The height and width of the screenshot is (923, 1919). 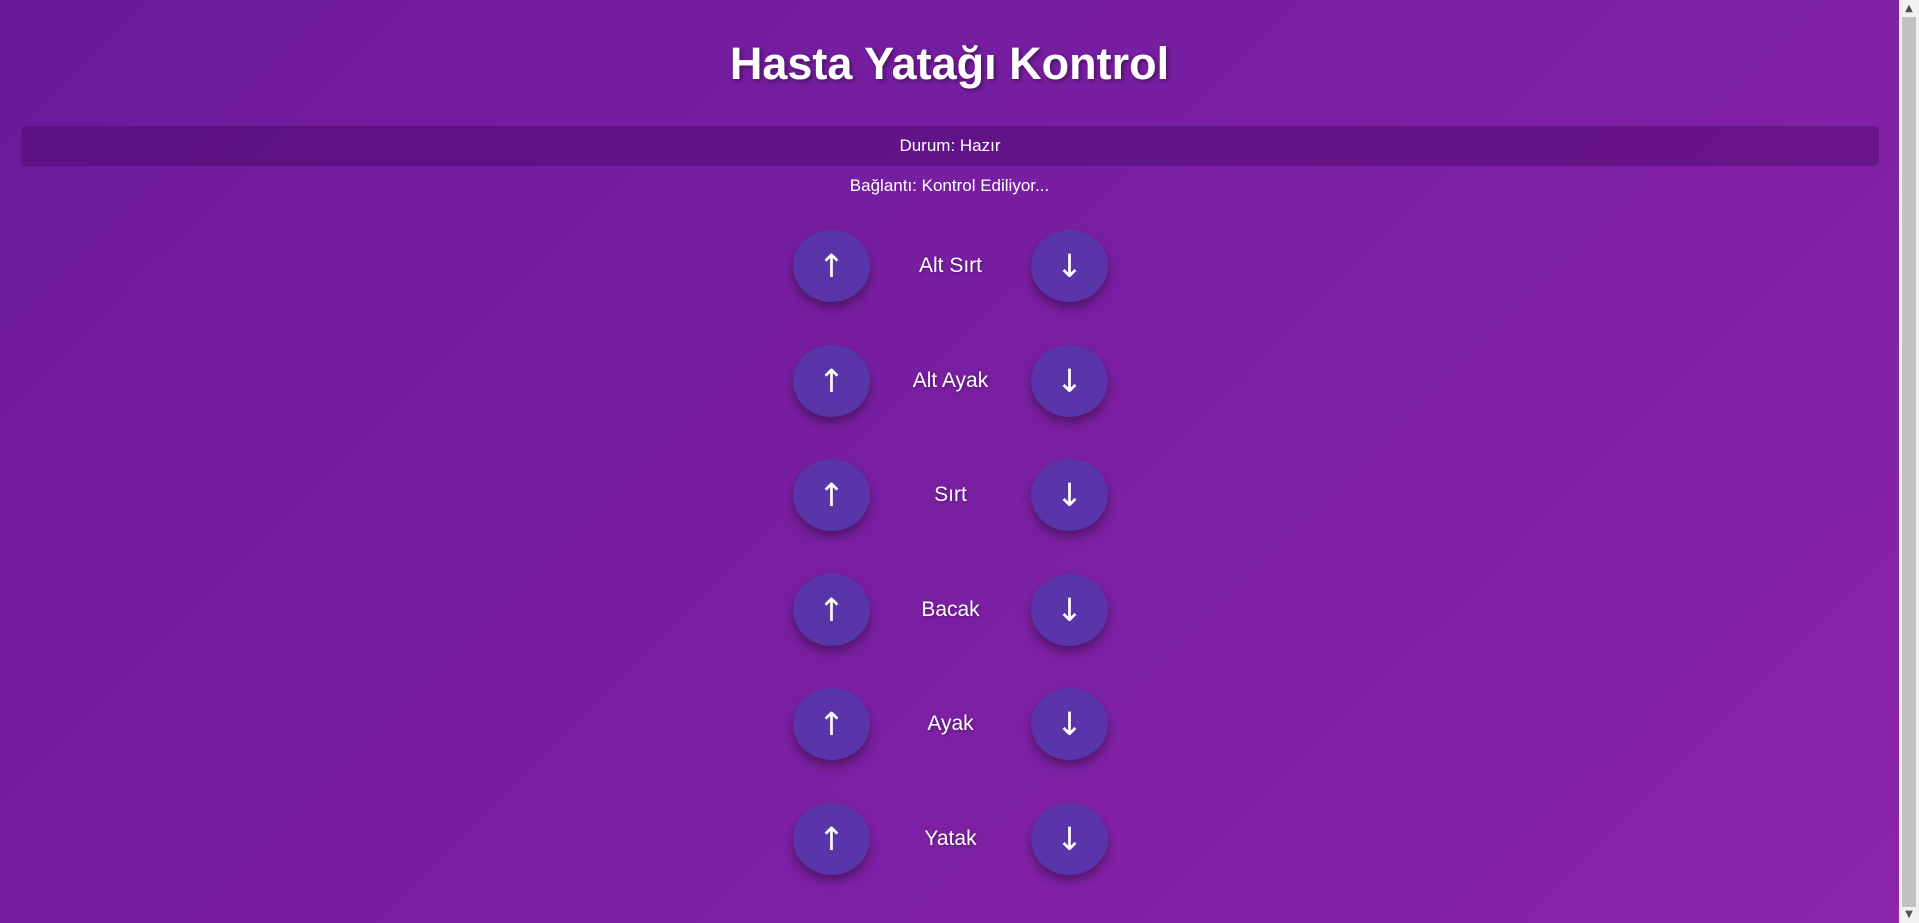 I want to click on vertical-scrollbar: ▲ ▼, so click(x=1909, y=461).